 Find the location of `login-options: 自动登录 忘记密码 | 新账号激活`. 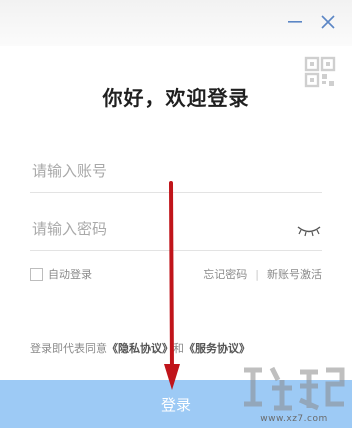

login-options: 自动登录 忘记密码 | 新账号激活 is located at coordinates (176, 275).